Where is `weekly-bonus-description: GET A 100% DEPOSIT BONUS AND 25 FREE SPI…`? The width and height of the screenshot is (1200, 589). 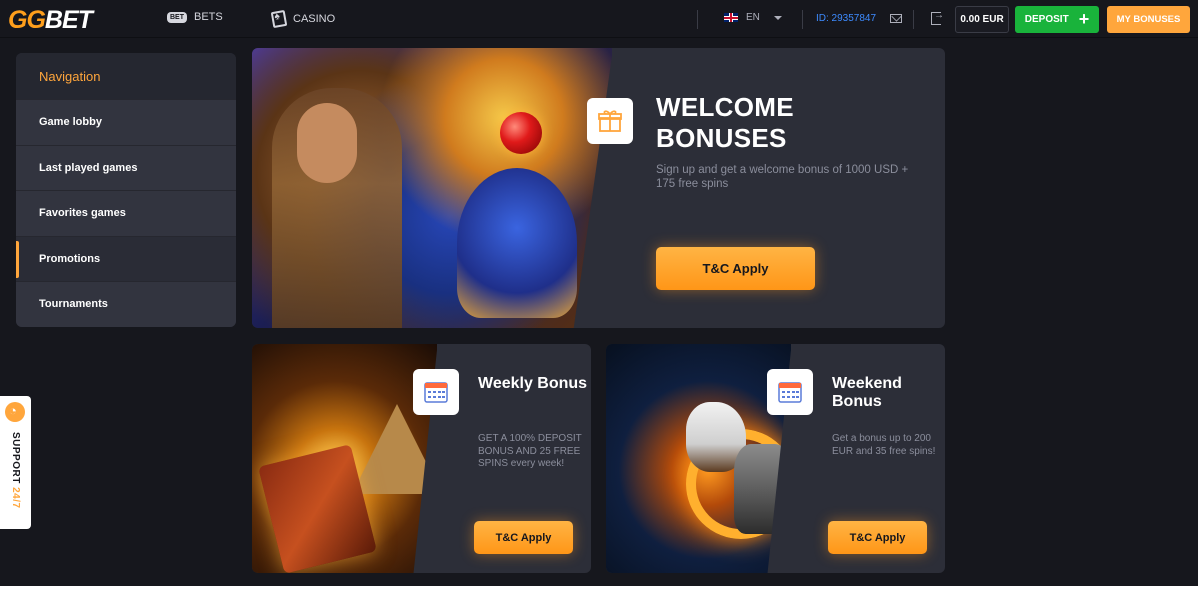 weekly-bonus-description: GET A 100% DEPOSIT BONUS AND 25 FREE SPI… is located at coordinates (530, 451).